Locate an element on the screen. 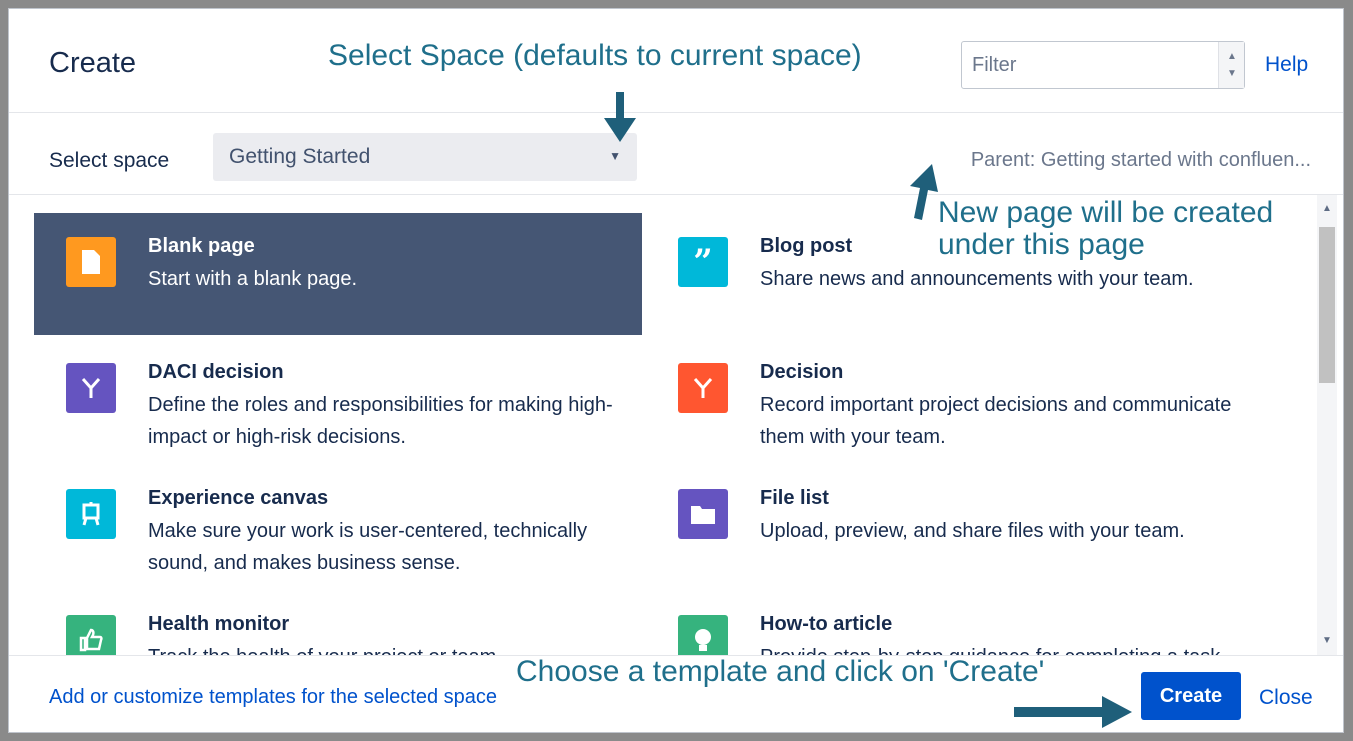 The width and height of the screenshot is (1353, 741). easel-icon is located at coordinates (91, 514).